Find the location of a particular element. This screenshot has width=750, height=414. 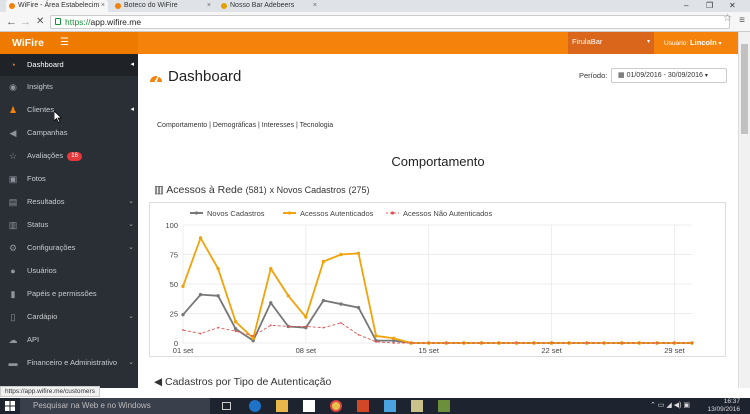

sidebar-item-campanhas: ◀ Campanhas is located at coordinates (69, 133).